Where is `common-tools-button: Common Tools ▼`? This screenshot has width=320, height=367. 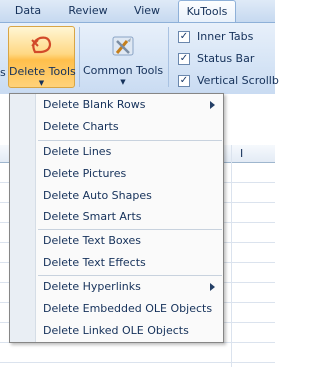
common-tools-button: Common Tools ▼ is located at coordinates (123, 57).